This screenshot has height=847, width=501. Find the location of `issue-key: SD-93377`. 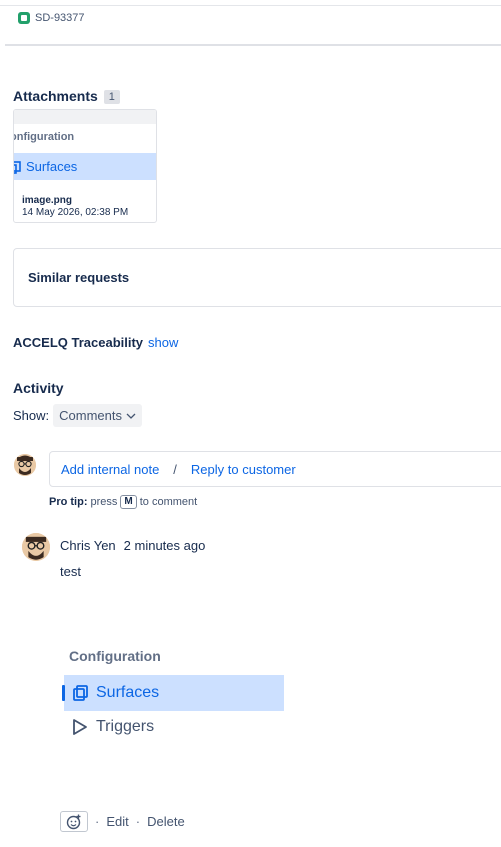

issue-key: SD-93377 is located at coordinates (51, 18).